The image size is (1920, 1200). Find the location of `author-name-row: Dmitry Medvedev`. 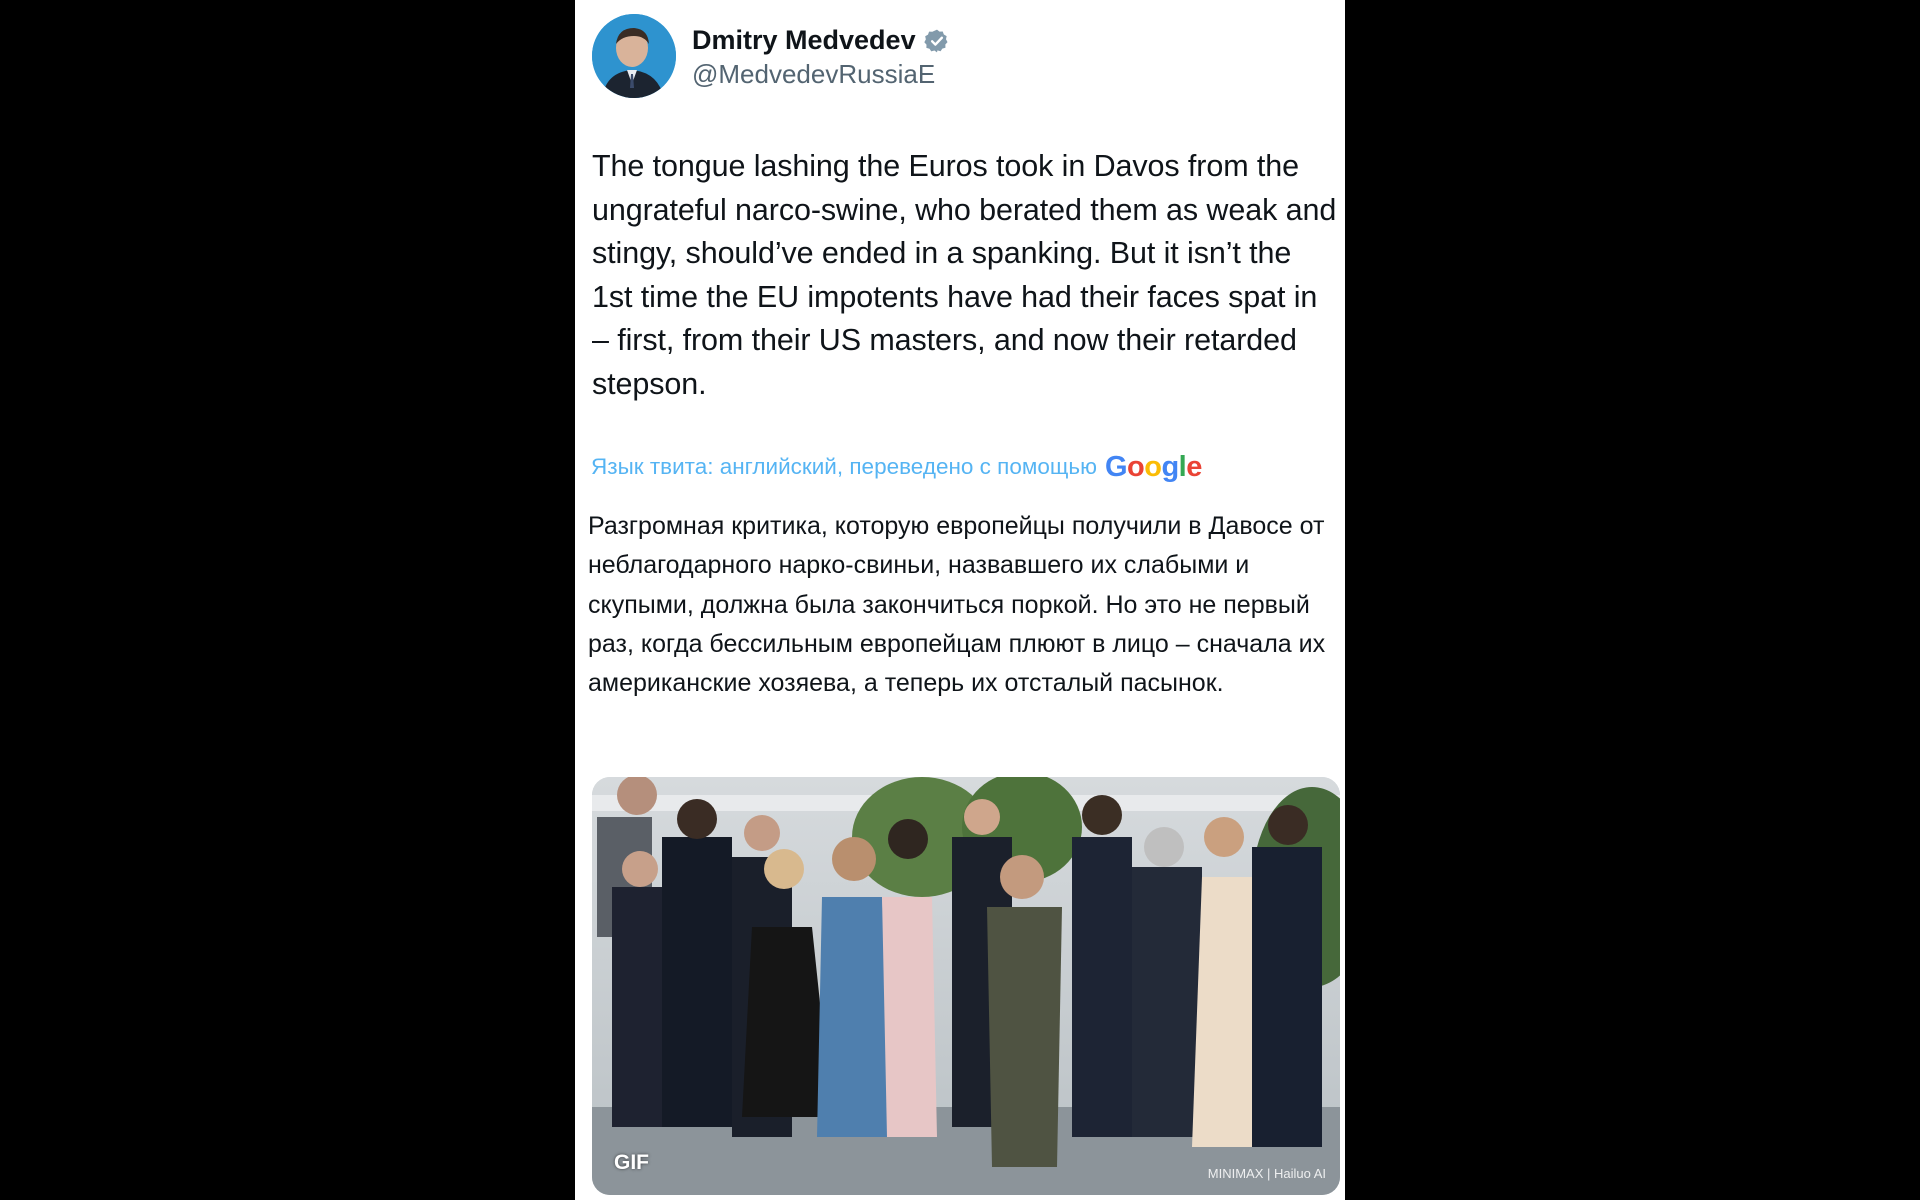

author-name-row: Dmitry Medvedev is located at coordinates (821, 41).